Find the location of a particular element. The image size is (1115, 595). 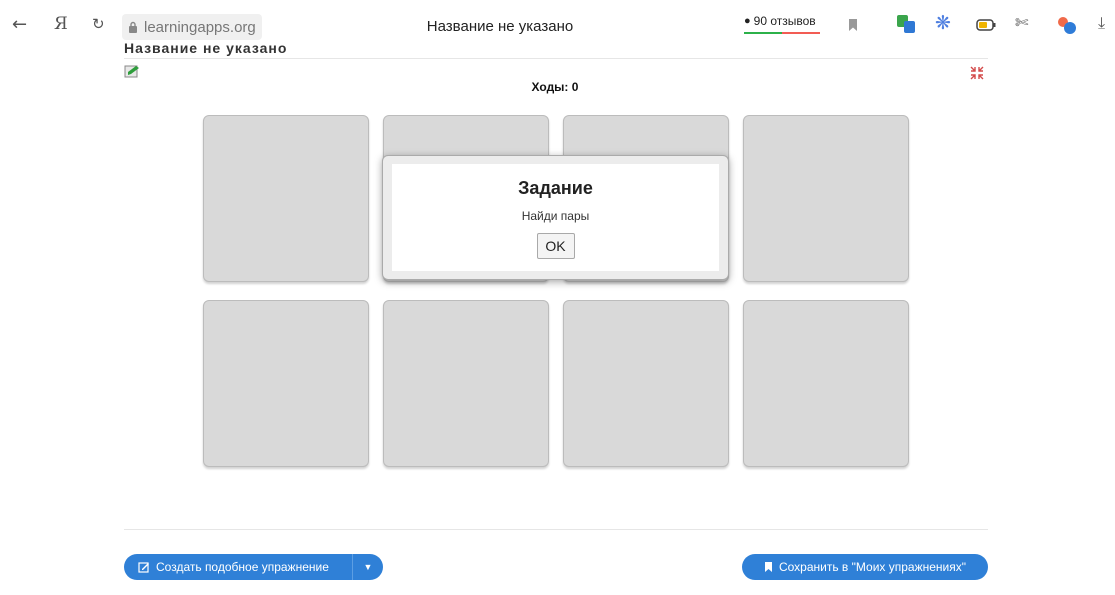

lock-icon is located at coordinates (133, 27).